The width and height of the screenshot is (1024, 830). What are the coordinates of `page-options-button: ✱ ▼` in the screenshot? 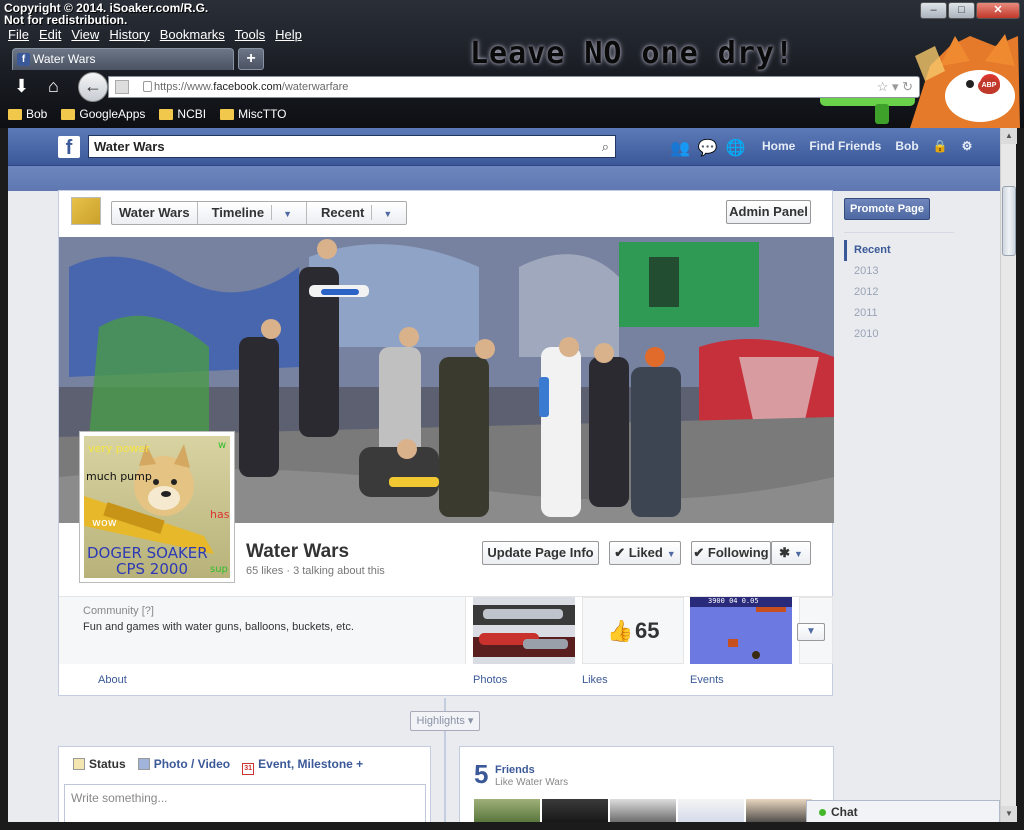 It's located at (791, 553).